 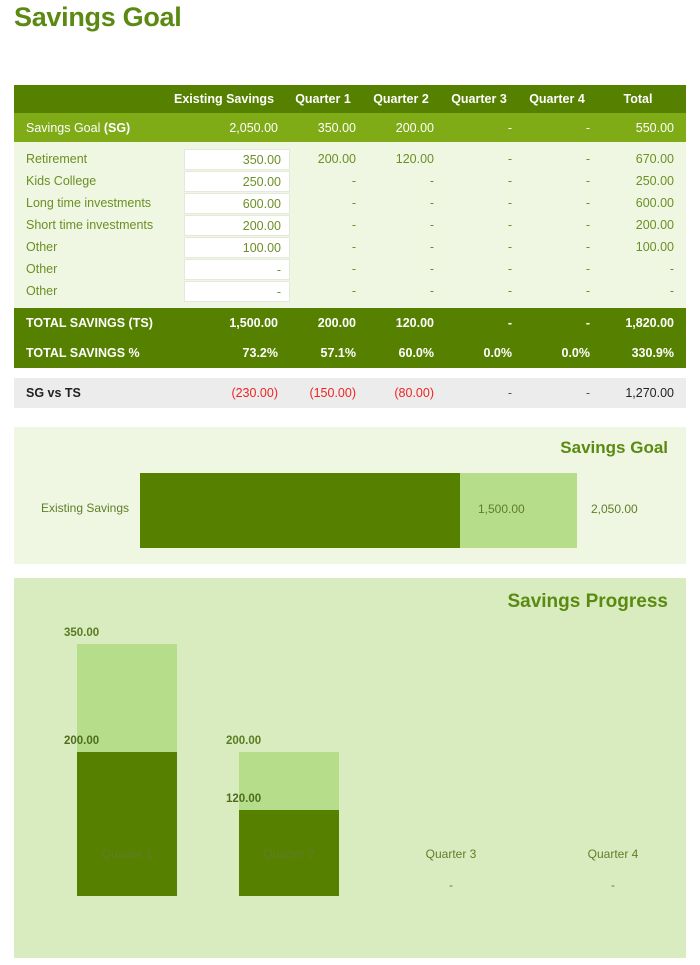 I want to click on existing-savings-input: 200.00, so click(x=237, y=225).